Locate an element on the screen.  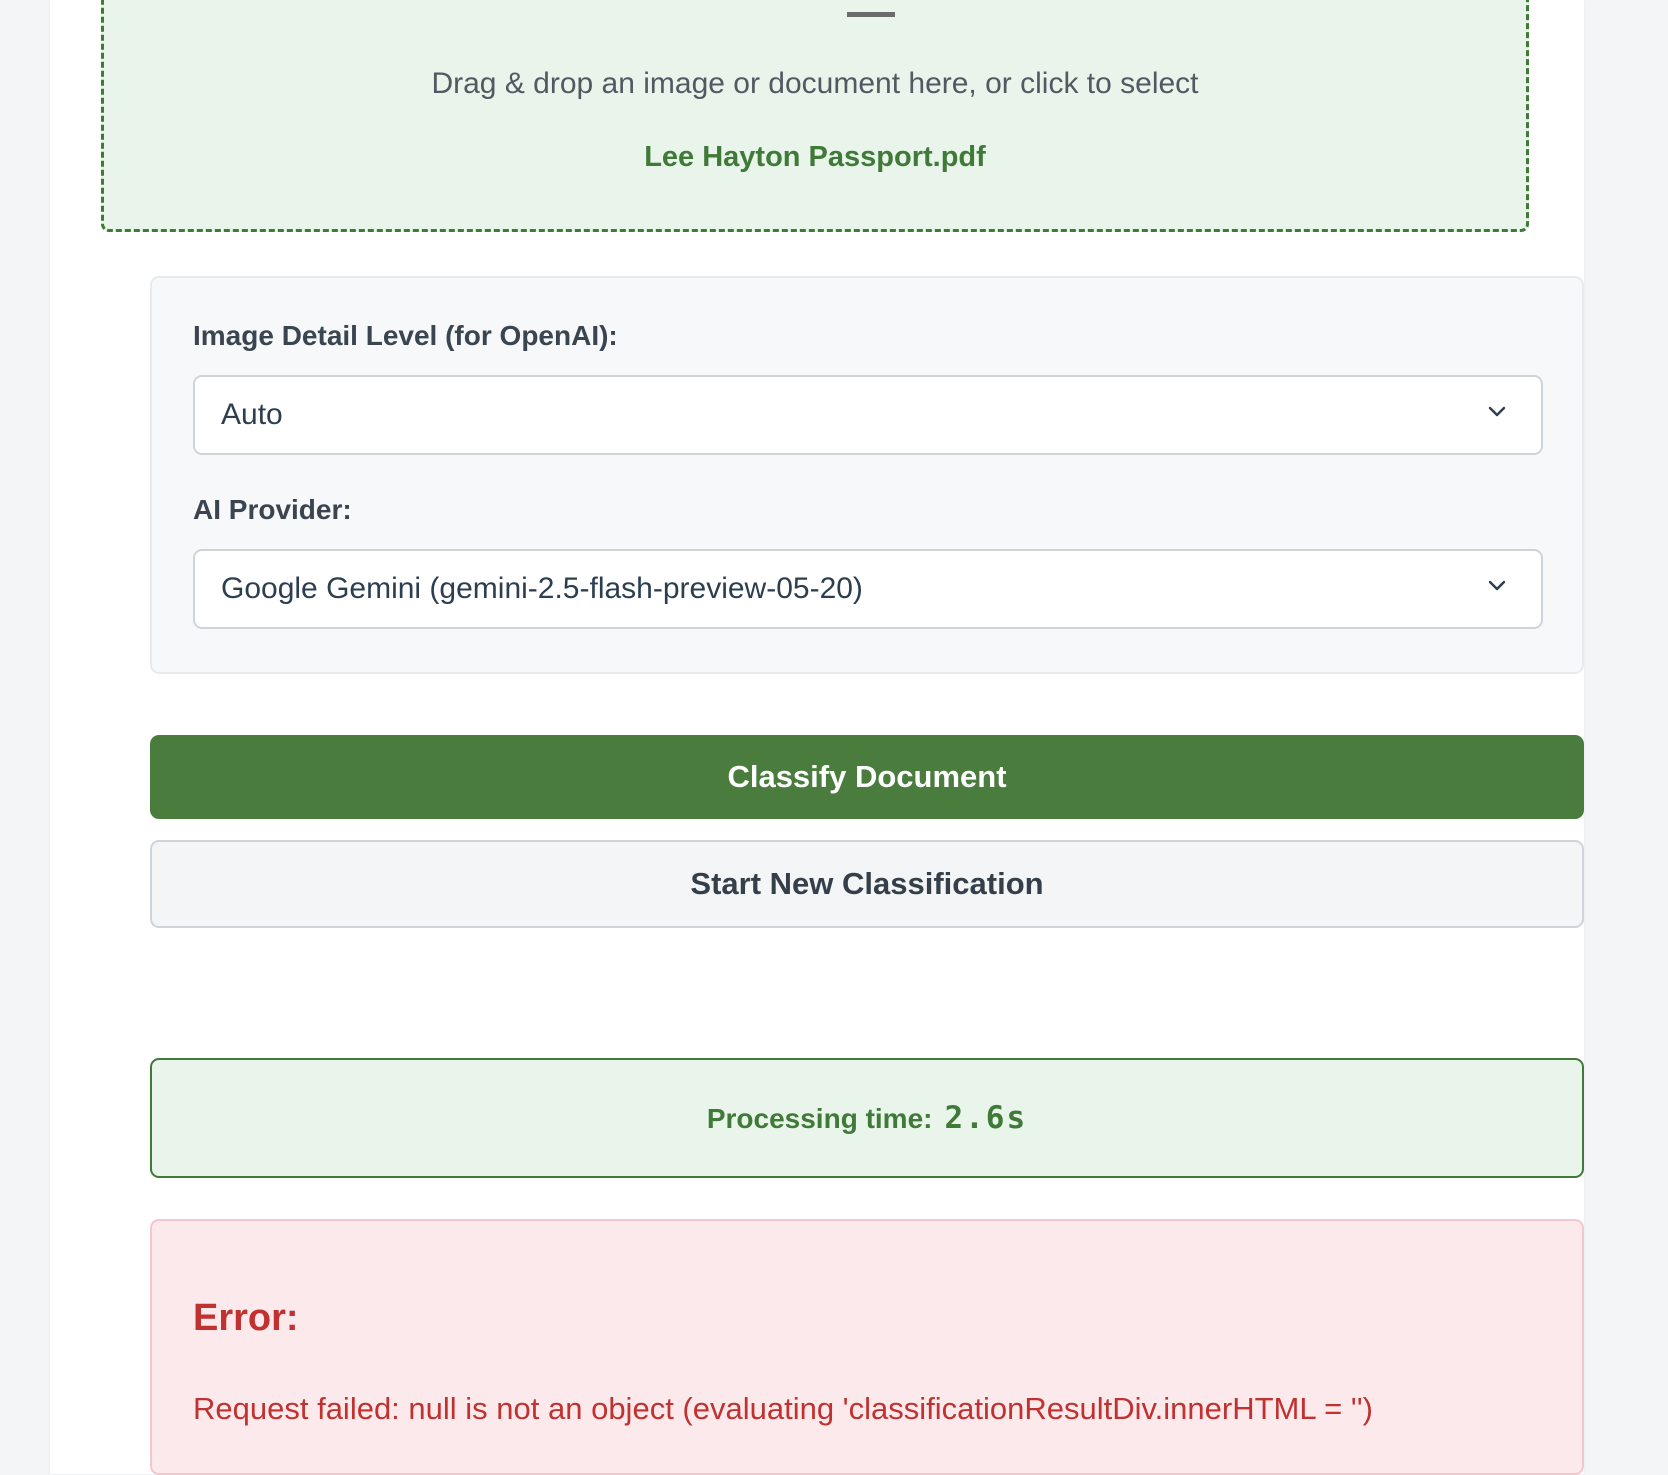
detail-level-value: Auto is located at coordinates (252, 414).